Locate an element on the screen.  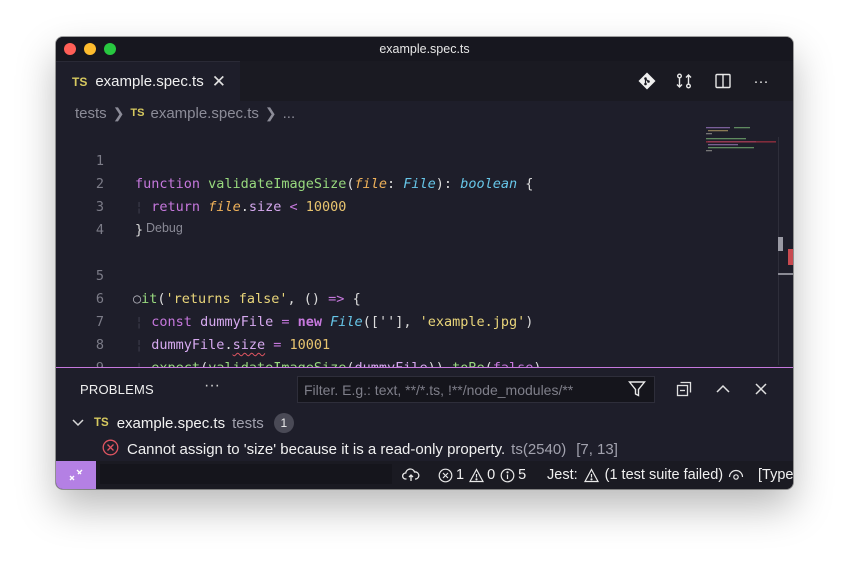
tab-close-icon: ✕ is located at coordinates (219, 82).